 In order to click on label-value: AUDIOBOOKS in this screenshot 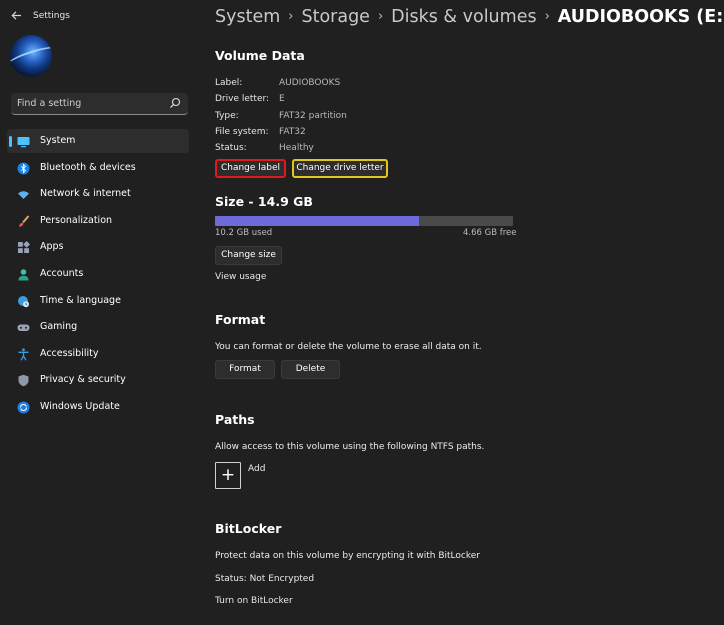, I will do `click(310, 83)`.